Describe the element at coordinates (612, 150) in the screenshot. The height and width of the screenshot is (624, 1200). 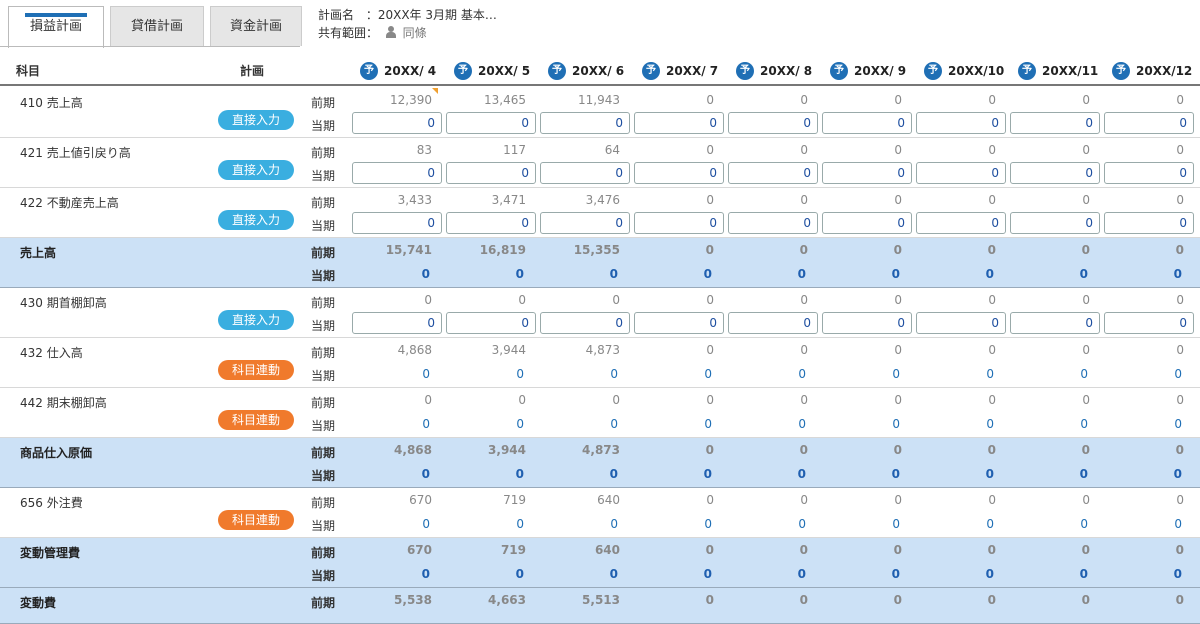
I see `prev-value: 64` at that location.